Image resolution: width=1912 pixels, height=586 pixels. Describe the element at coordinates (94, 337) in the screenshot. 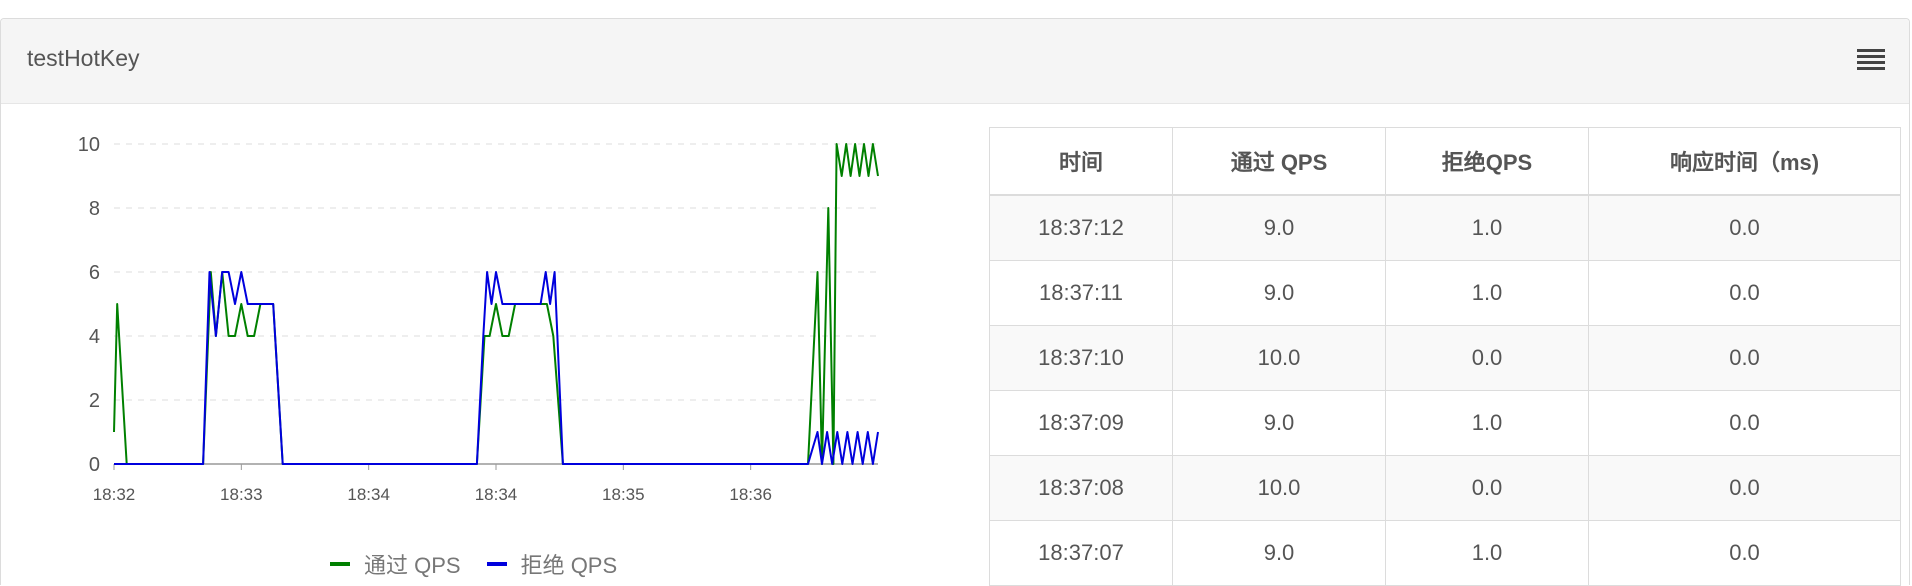

I see `y-tick-label: 4` at that location.